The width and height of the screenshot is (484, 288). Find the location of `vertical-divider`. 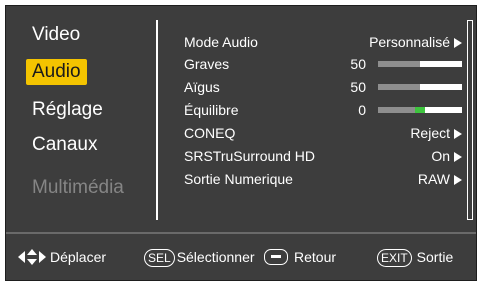

vertical-divider is located at coordinates (157, 120).